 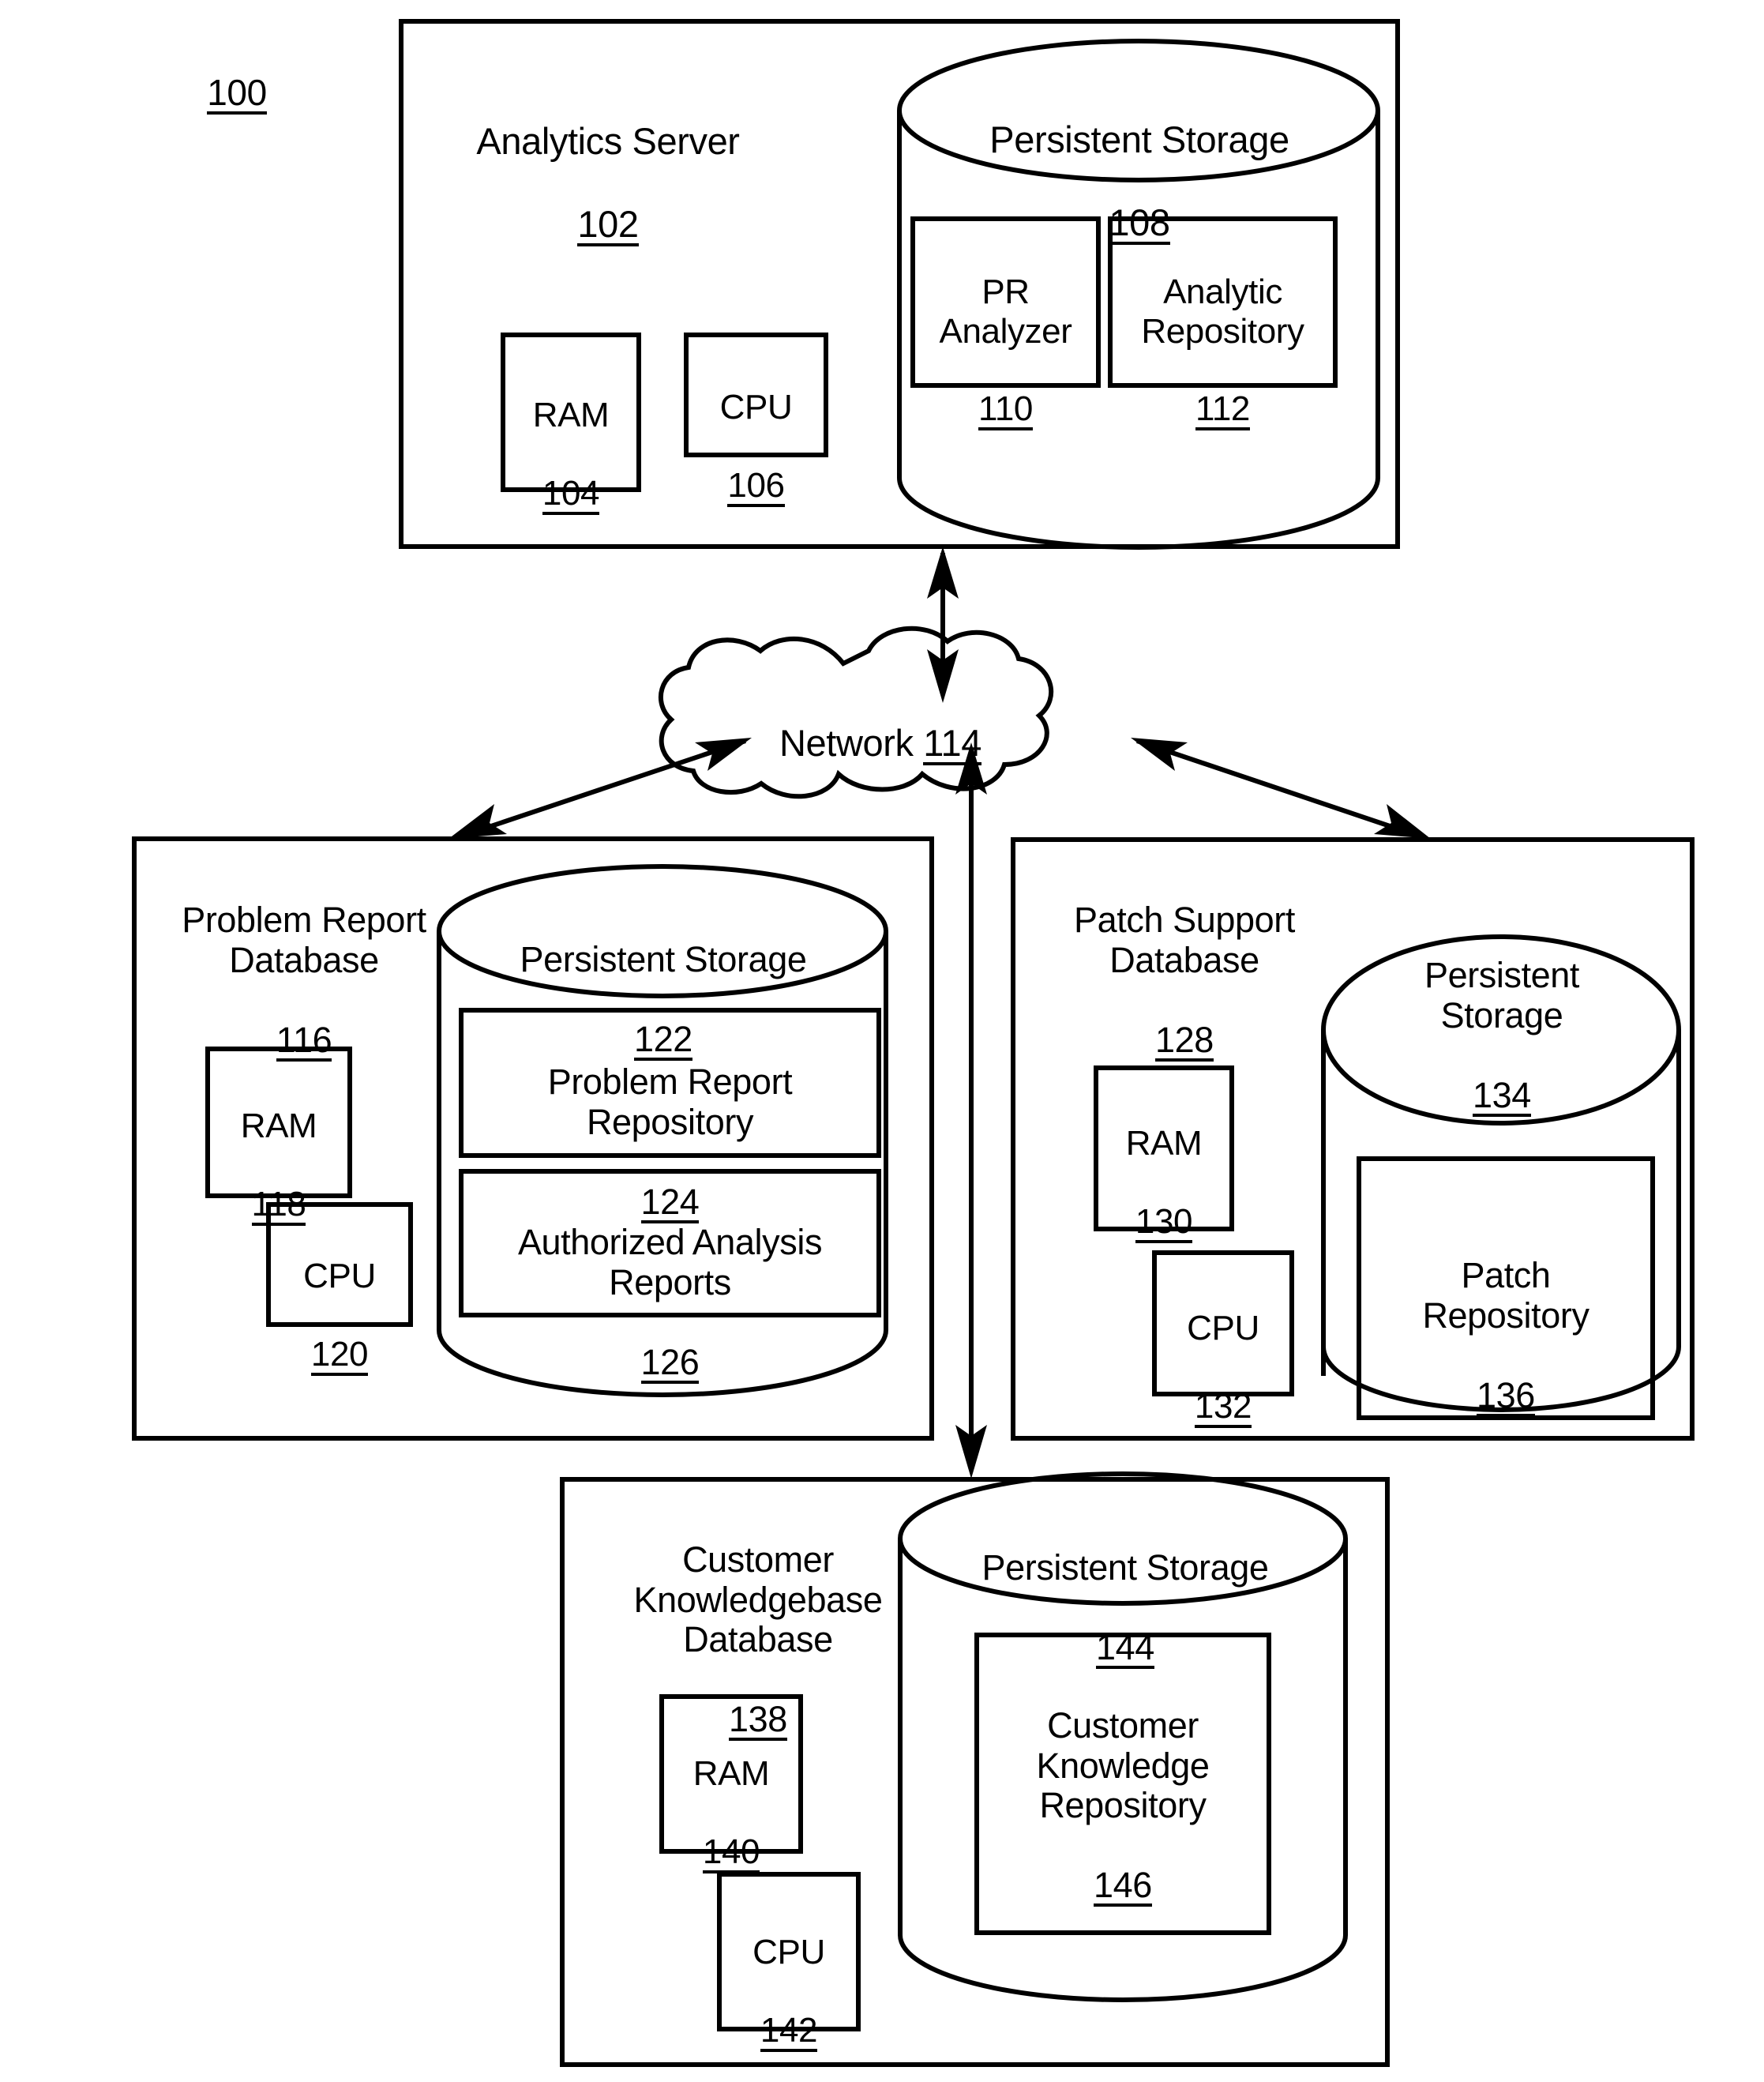 I want to click on patch-support-db-title: Patch Support Database 128, so click(x=1184, y=981).